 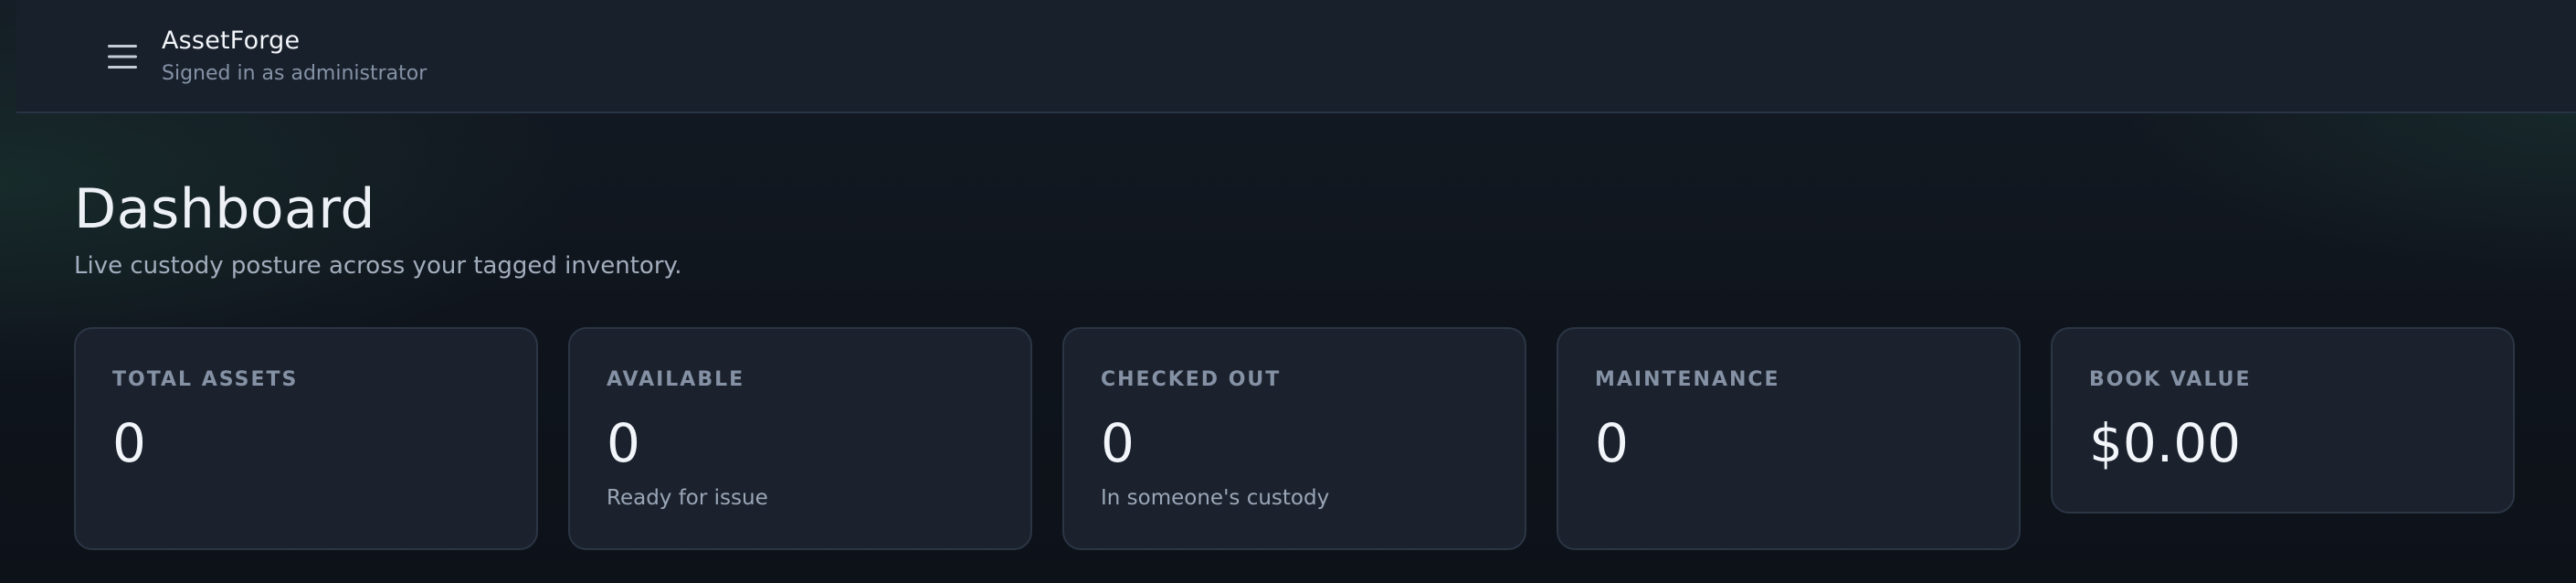 What do you see at coordinates (1294, 439) in the screenshot?
I see `stat-card-checked-out: CHECKED OUT 0 In someone's custody` at bounding box center [1294, 439].